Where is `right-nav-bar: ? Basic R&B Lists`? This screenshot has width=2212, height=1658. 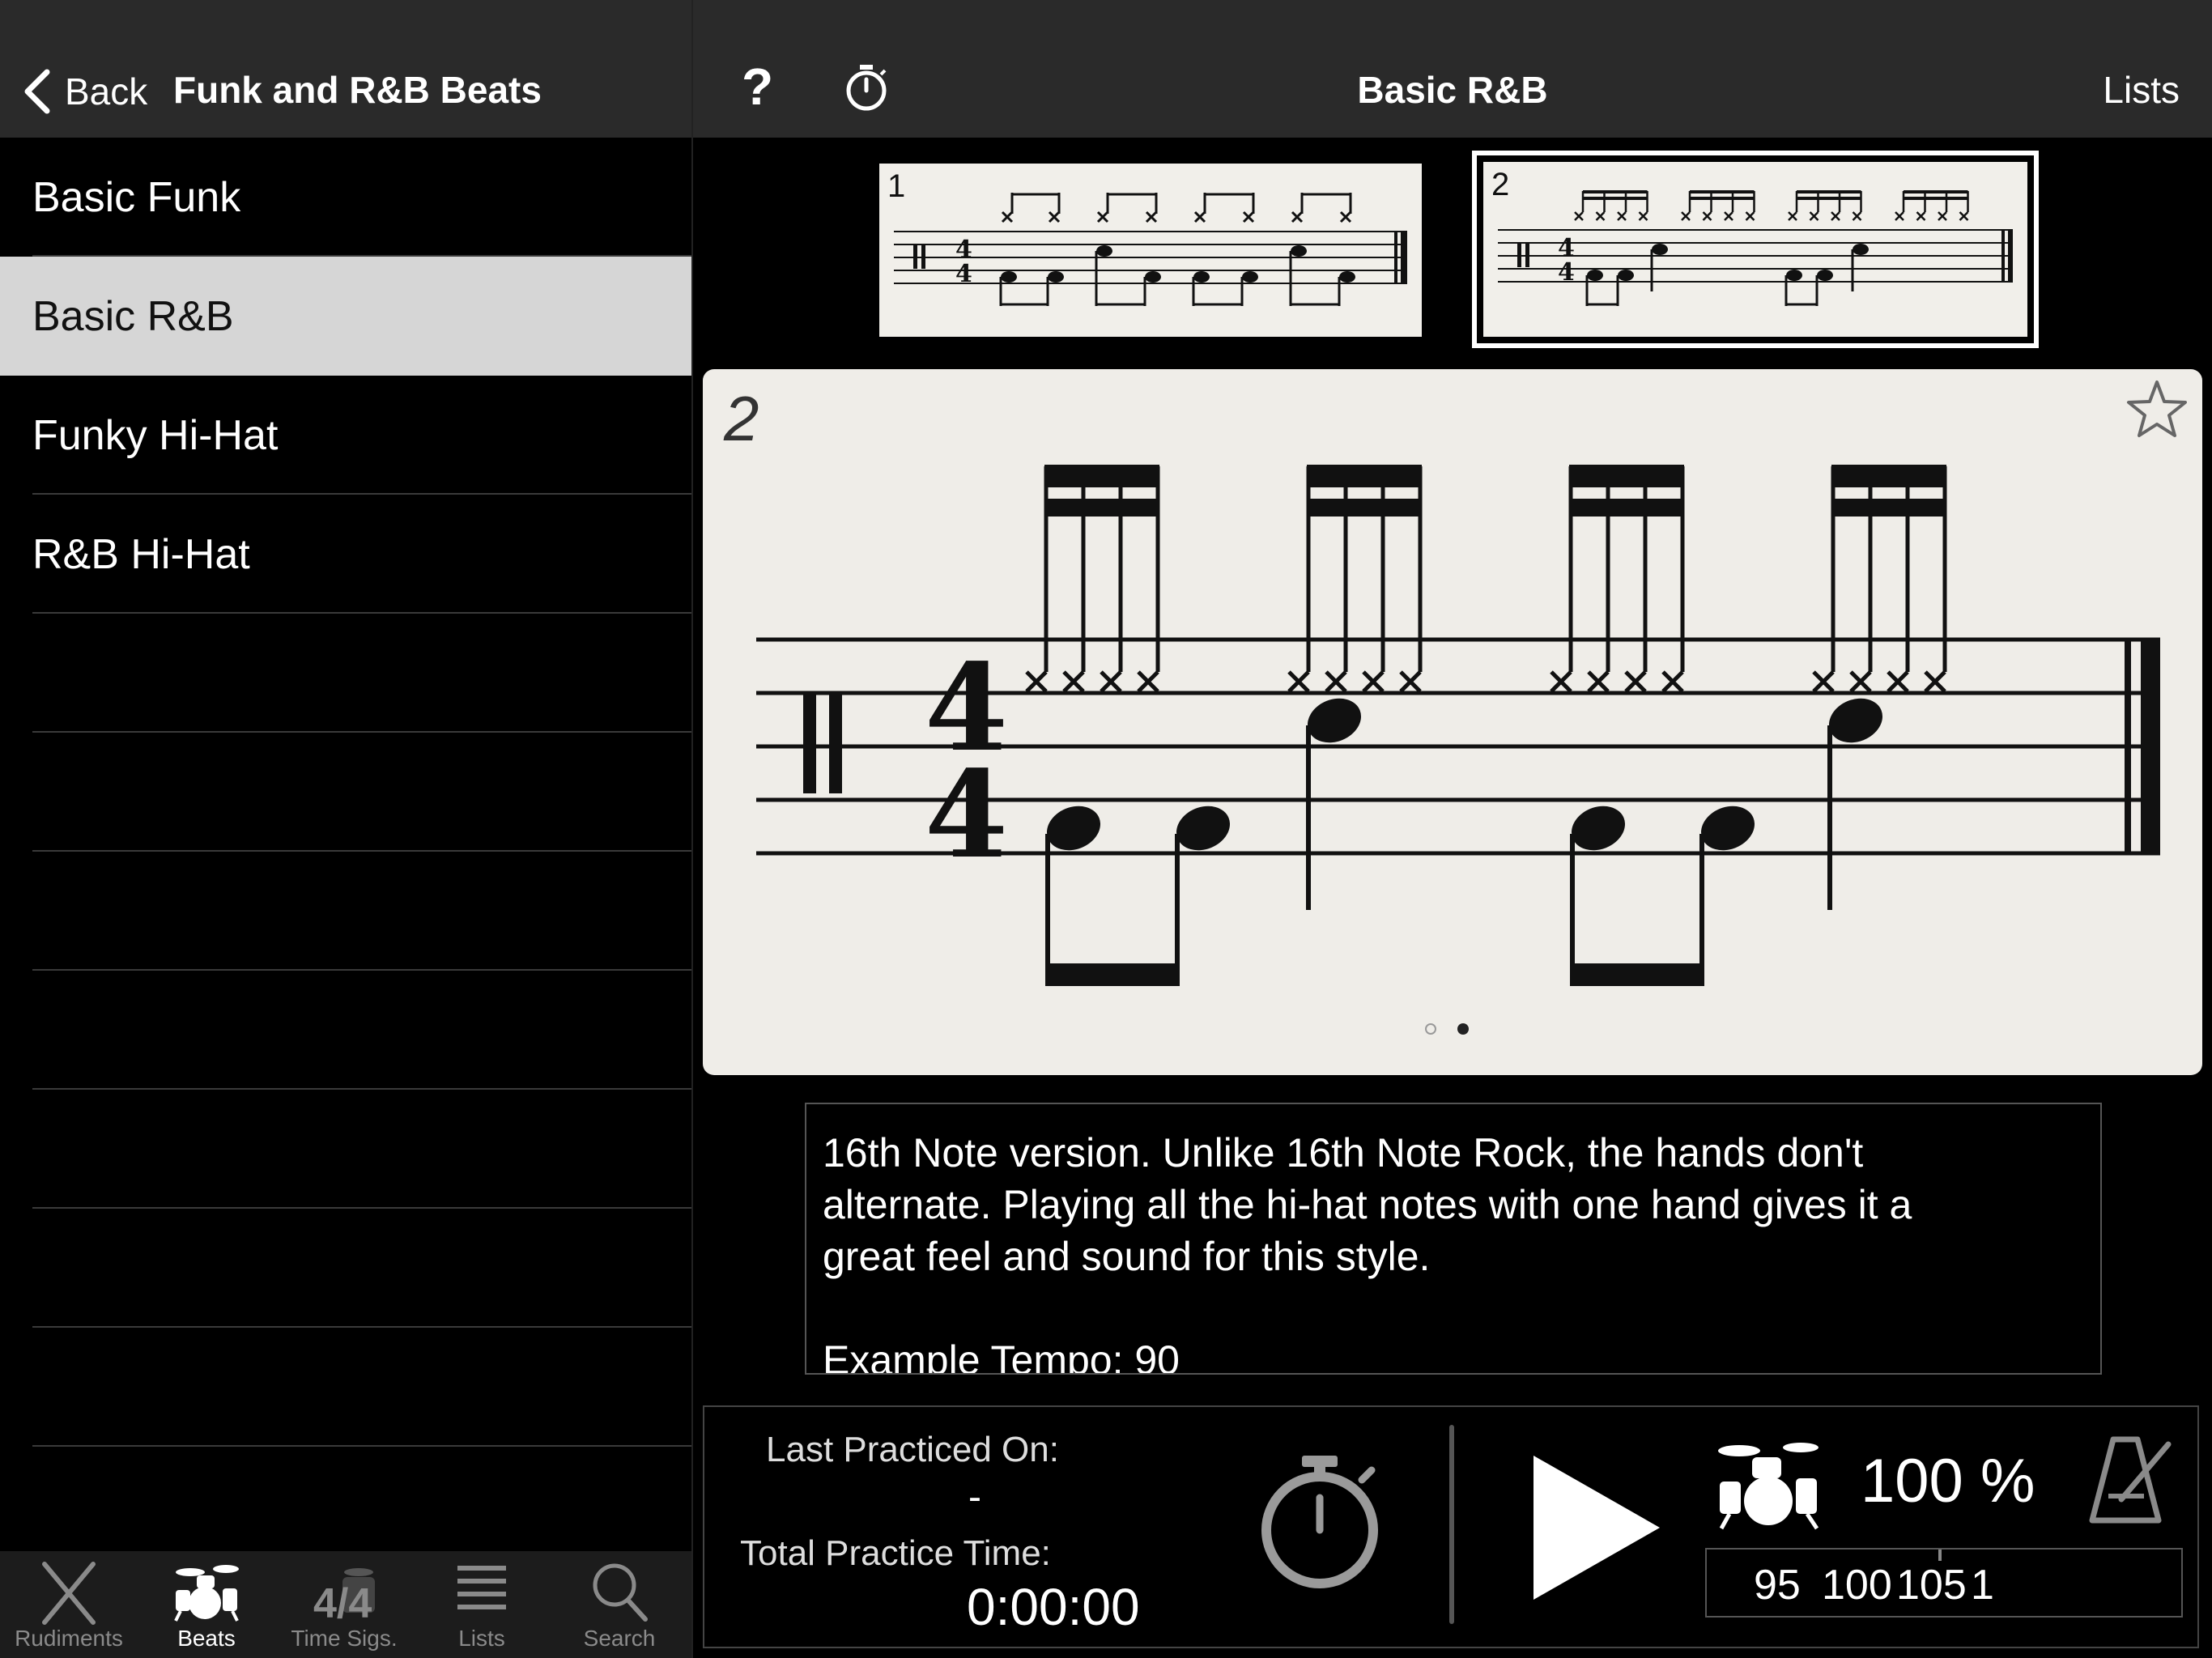
right-nav-bar: ? Basic R&B Lists is located at coordinates (1453, 69).